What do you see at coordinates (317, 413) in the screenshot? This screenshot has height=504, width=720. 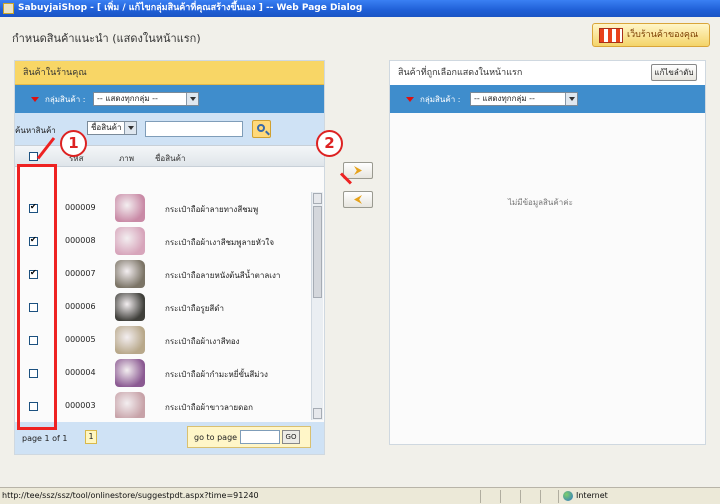 I see `scroll-down-button` at bounding box center [317, 413].